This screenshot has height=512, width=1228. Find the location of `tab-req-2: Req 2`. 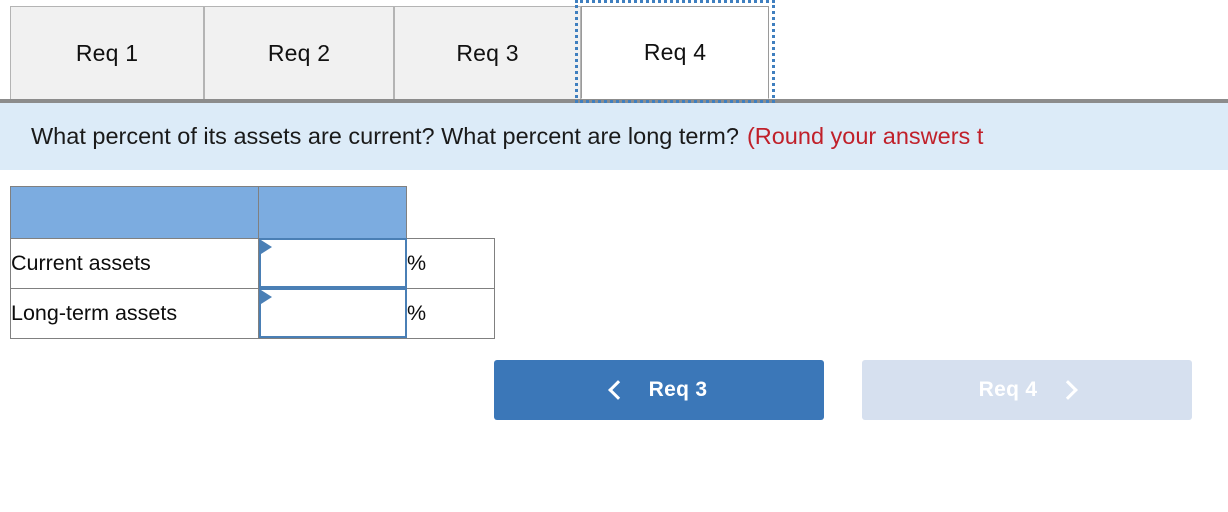

tab-req-2: Req 2 is located at coordinates (299, 52).